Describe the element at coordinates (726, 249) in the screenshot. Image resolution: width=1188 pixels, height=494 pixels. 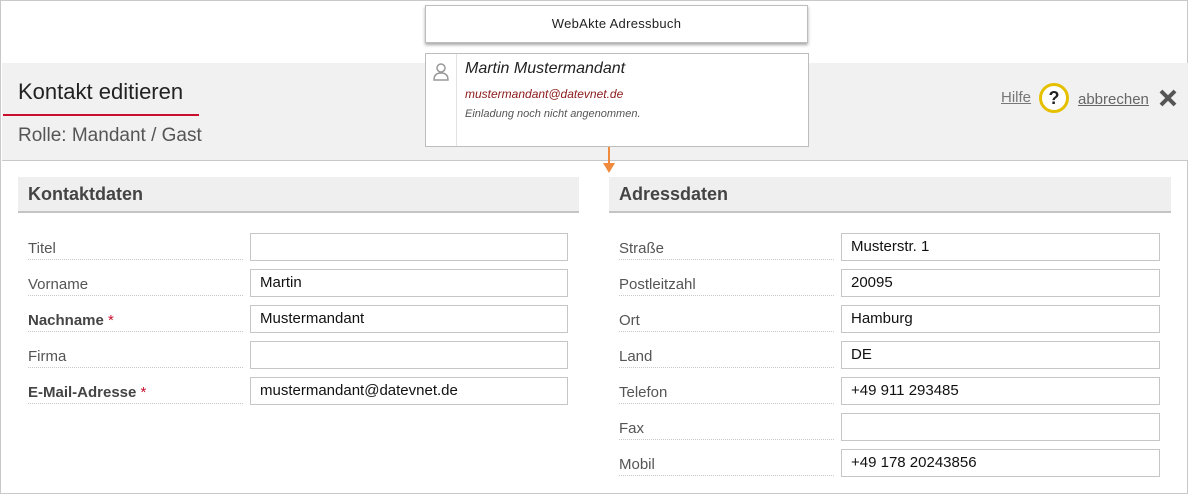
I see `street-label: Straße` at that location.